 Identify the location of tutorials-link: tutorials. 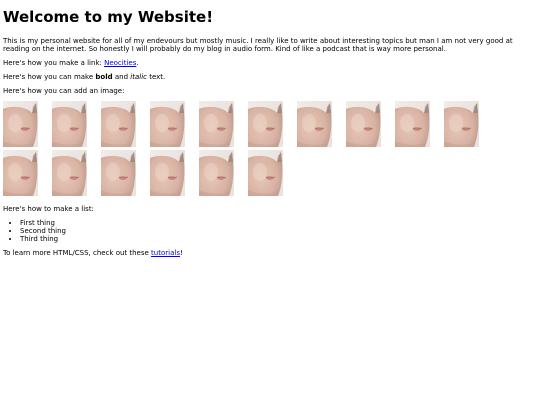
(165, 253).